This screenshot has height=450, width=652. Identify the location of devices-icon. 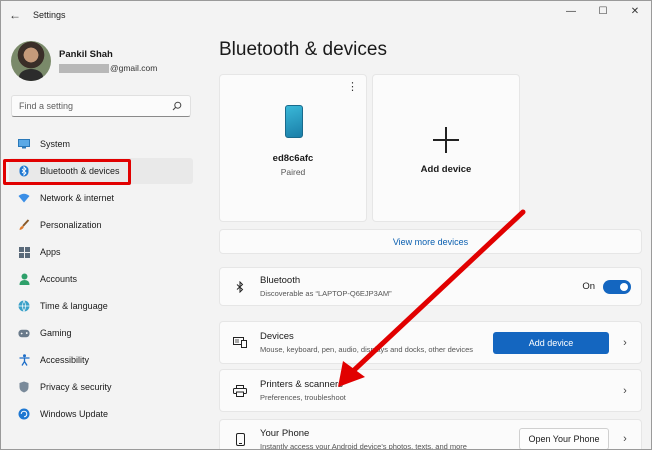
(240, 342).